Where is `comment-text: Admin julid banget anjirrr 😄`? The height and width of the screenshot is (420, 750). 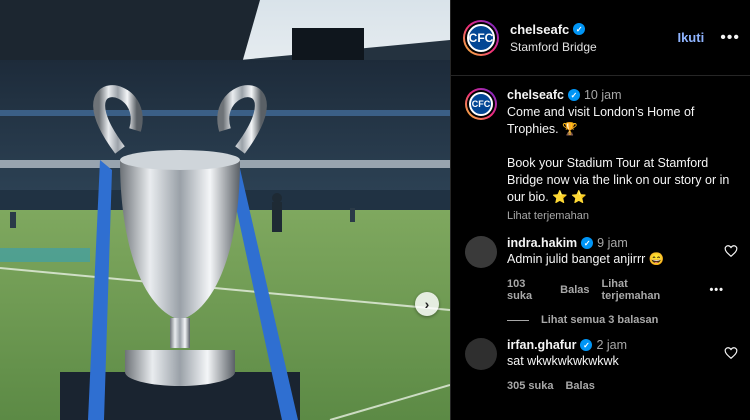
comment-text: Admin julid banget anjirrr 😄 is located at coordinates (586, 259).